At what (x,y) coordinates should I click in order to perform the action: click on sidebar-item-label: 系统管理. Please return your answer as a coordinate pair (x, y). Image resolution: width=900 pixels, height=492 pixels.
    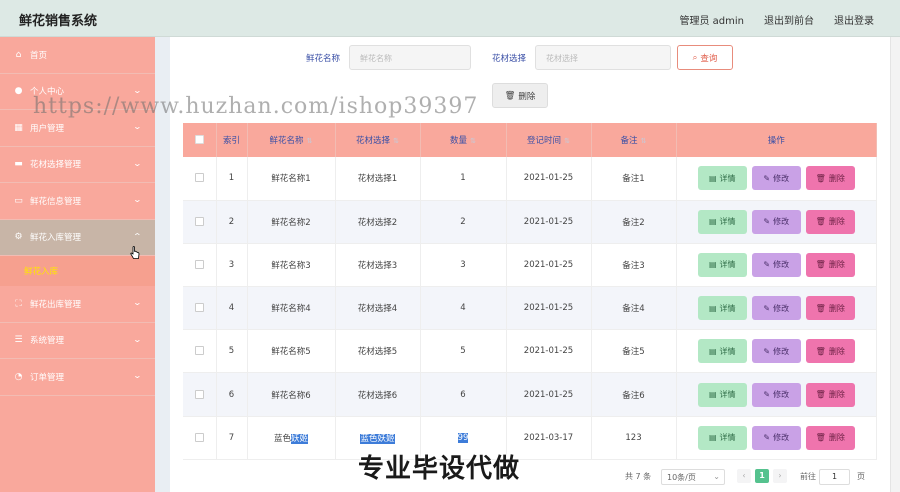
    Looking at the image, I should click on (47, 341).